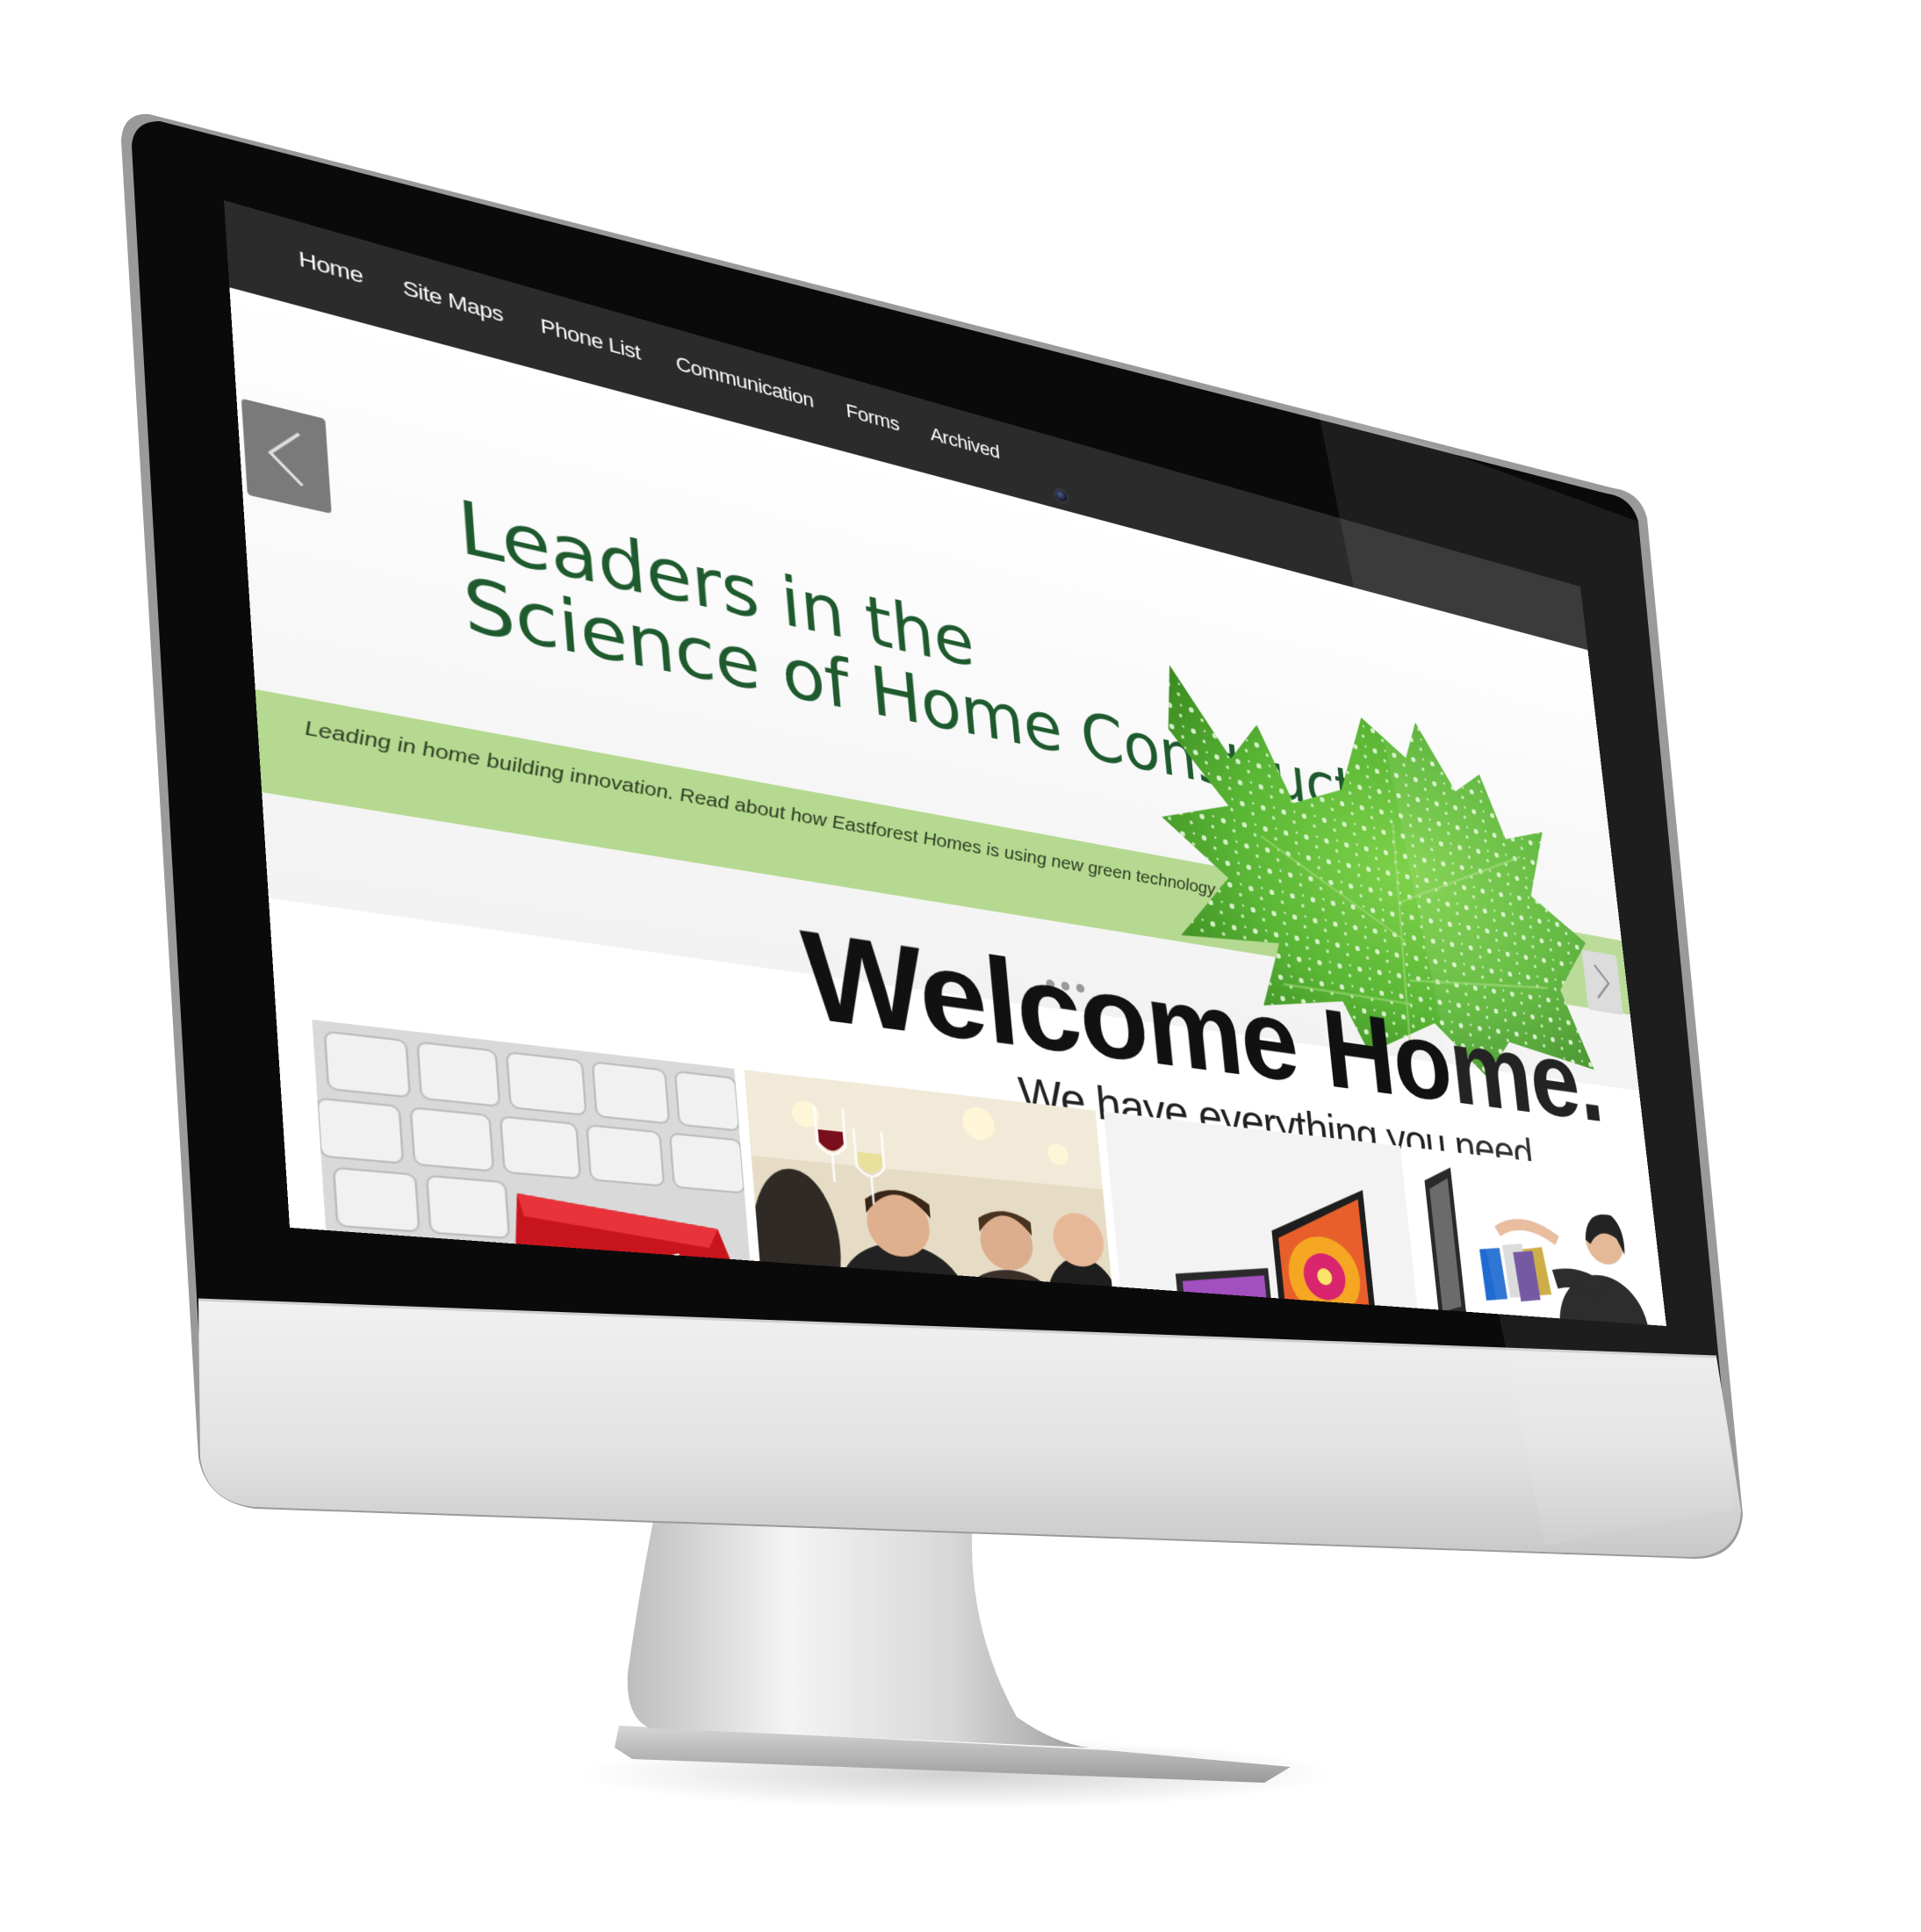  What do you see at coordinates (1061, 496) in the screenshot?
I see `webcam-icon` at bounding box center [1061, 496].